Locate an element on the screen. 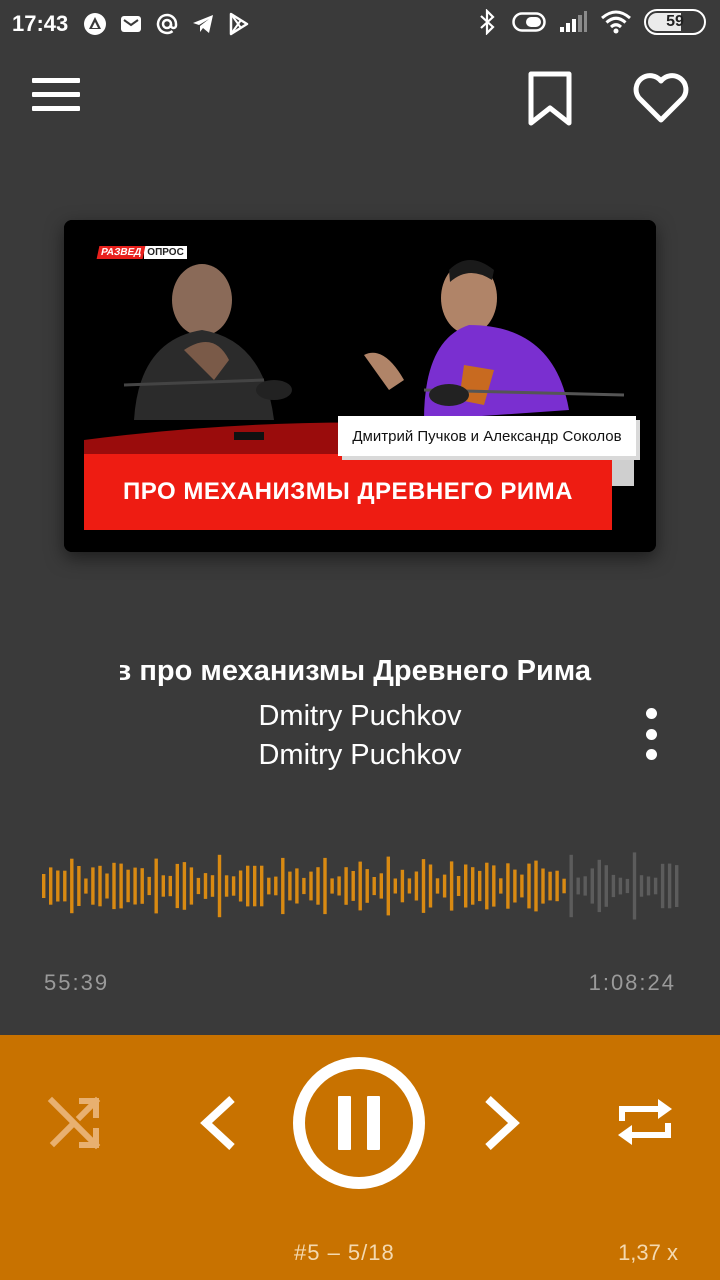 This screenshot has height=1280, width=720. heart-icon is located at coordinates (661, 97).